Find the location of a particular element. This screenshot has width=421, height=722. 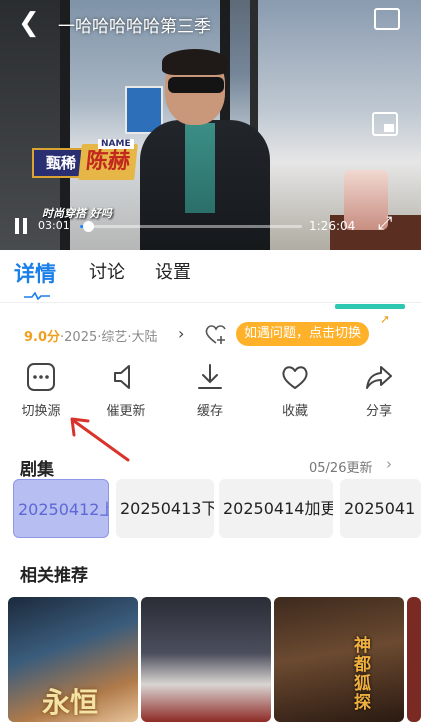

action-label: 收藏 is located at coordinates (294, 411).